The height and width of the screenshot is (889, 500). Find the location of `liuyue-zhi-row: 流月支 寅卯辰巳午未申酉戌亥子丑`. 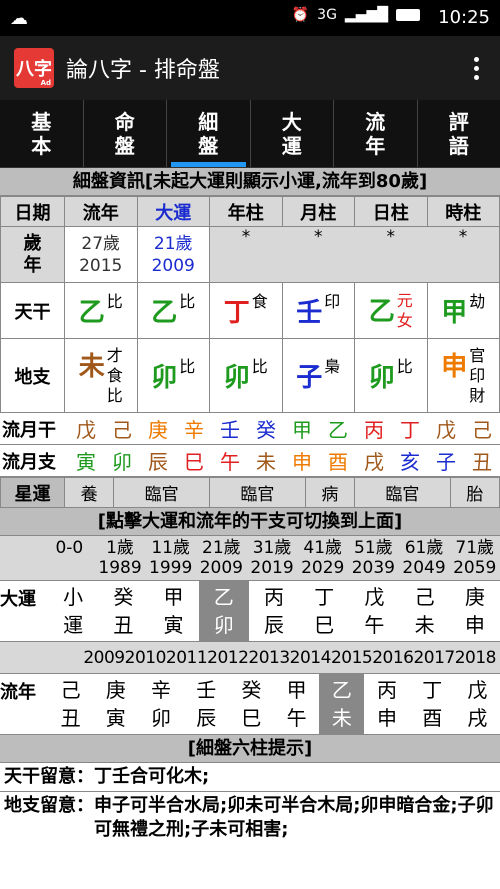

liuyue-zhi-row: 流月支 寅卯辰巳午未申酉戌亥子丑 is located at coordinates (250, 461).